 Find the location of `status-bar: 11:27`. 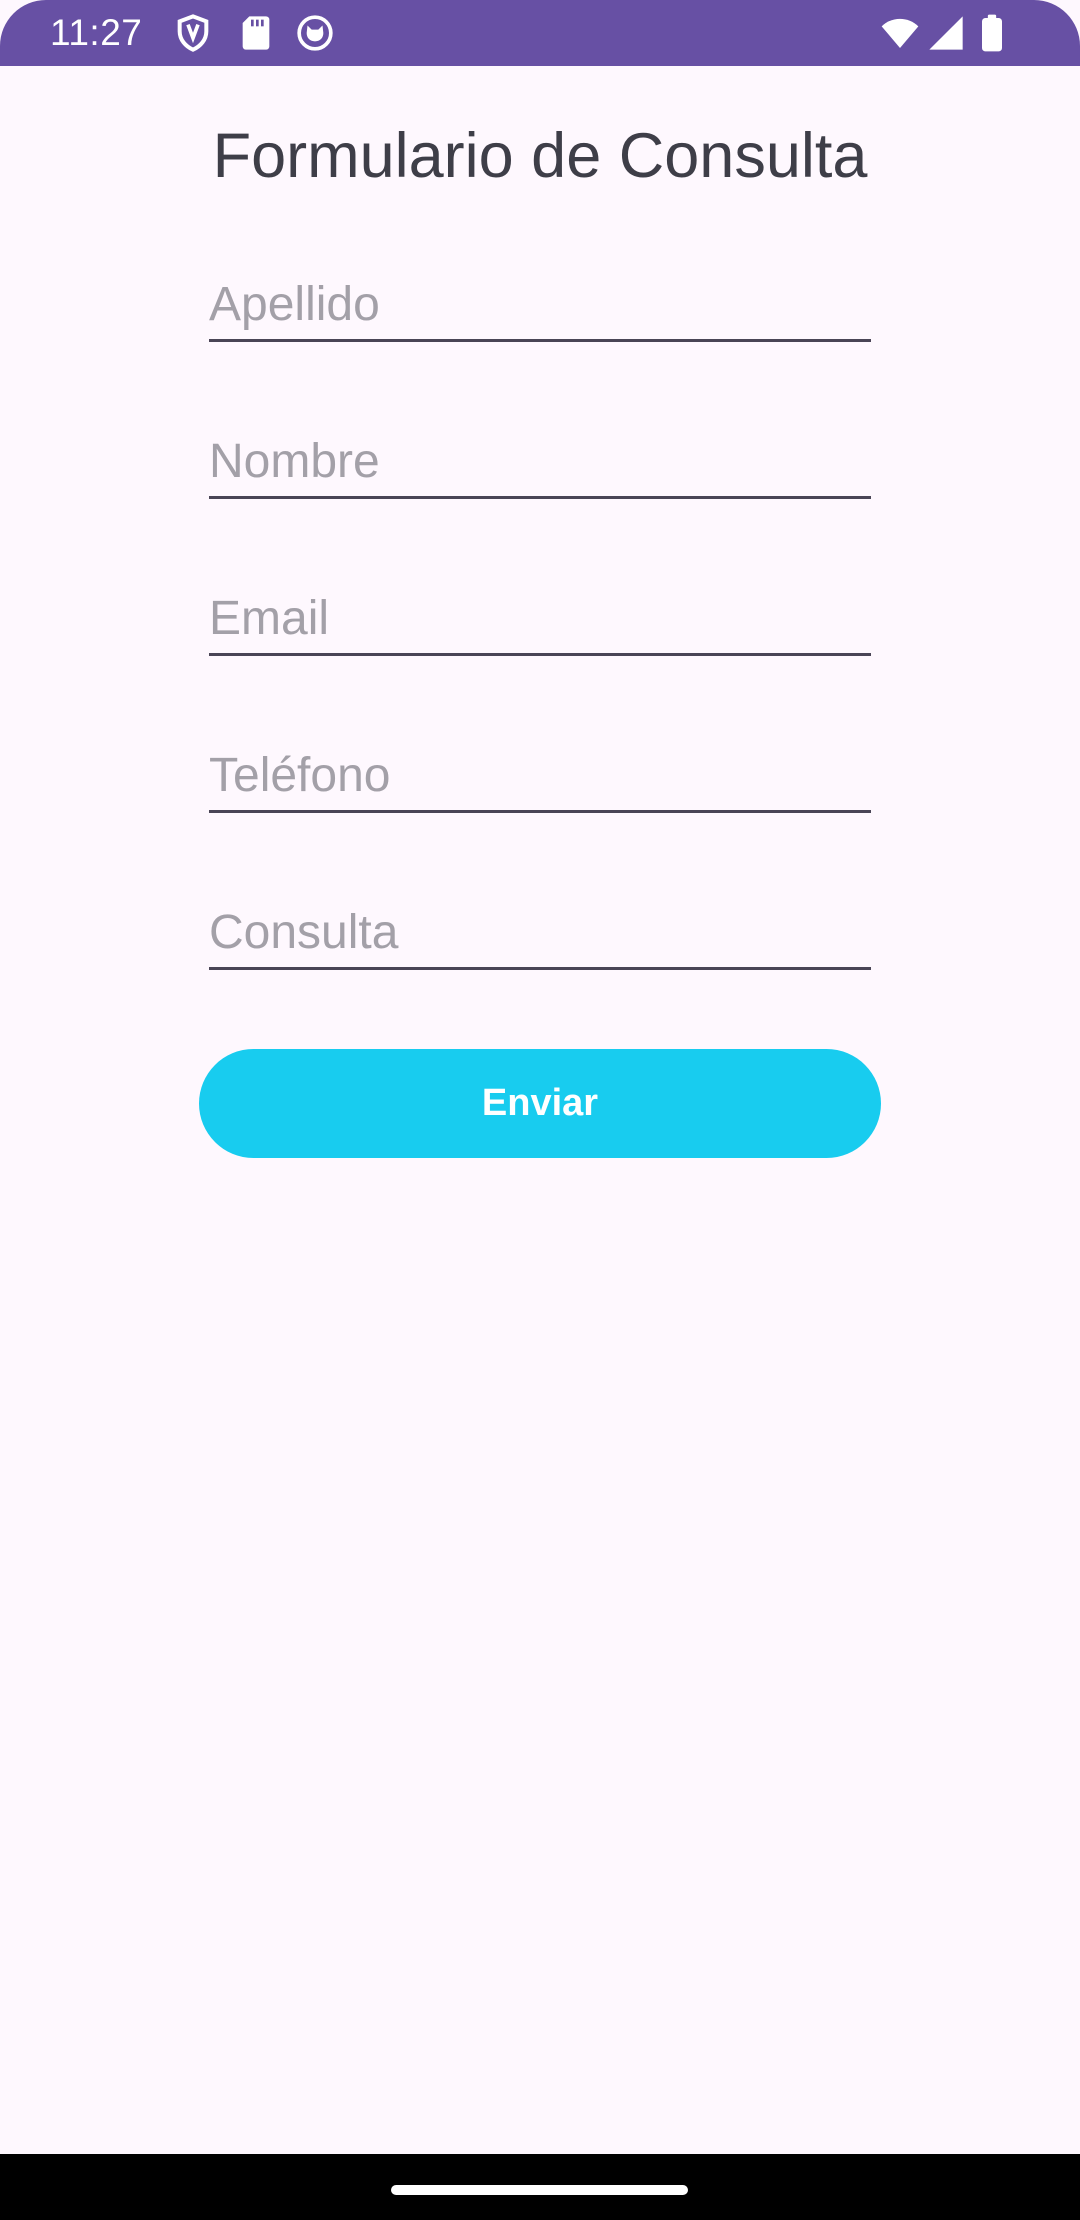

status-bar: 11:27 is located at coordinates (540, 33).